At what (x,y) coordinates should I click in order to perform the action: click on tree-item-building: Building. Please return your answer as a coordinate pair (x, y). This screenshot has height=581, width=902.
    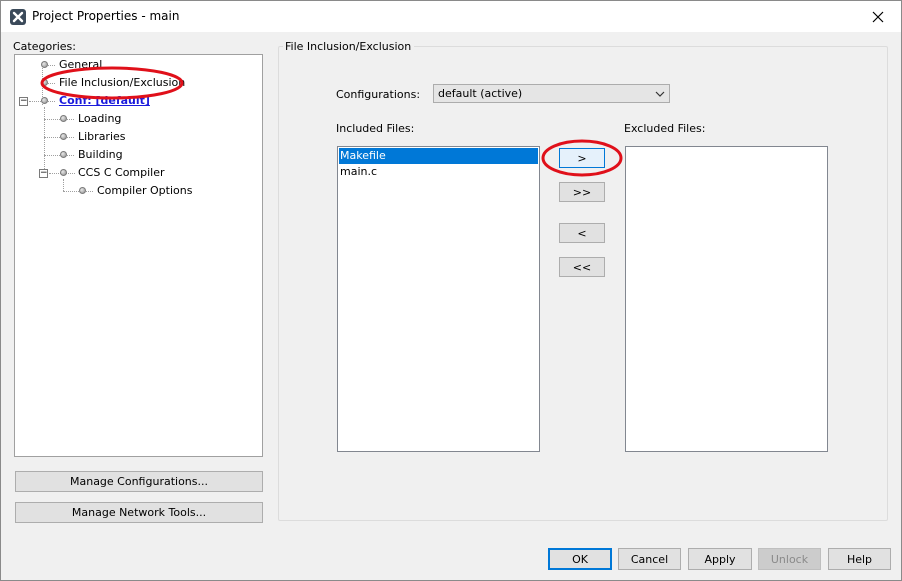
    Looking at the image, I should click on (100, 155).